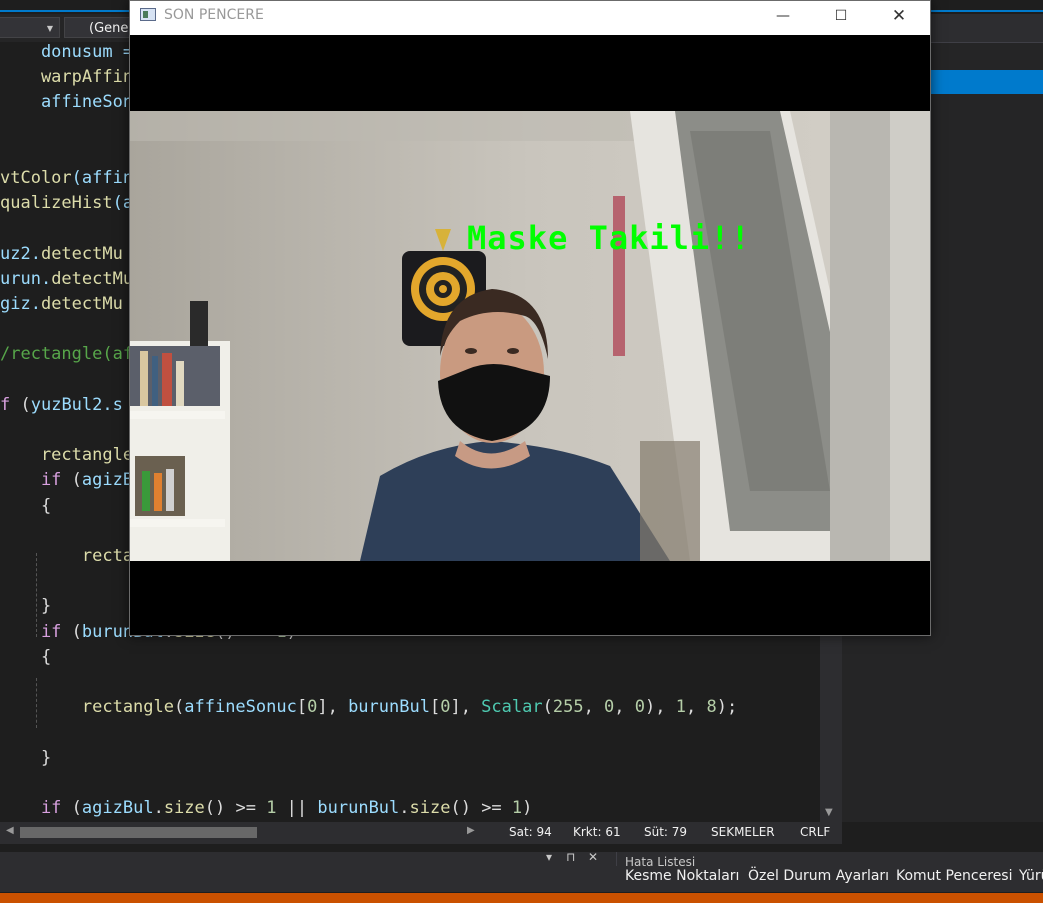 The height and width of the screenshot is (903, 1043). What do you see at coordinates (10, 830) in the screenshot?
I see `scroll-left-icon: ◀` at bounding box center [10, 830].